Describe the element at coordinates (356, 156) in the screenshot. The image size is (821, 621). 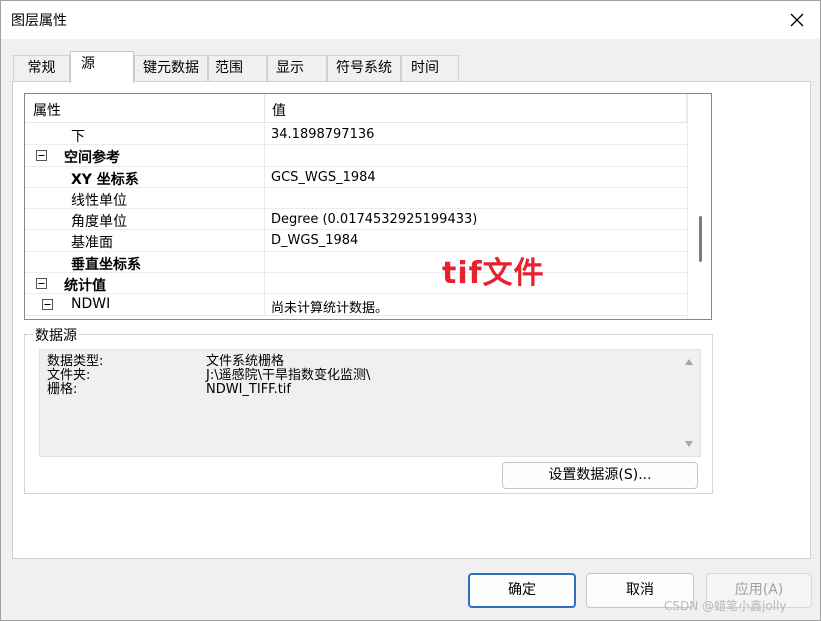
I see `grid-row: 空间参考` at that location.